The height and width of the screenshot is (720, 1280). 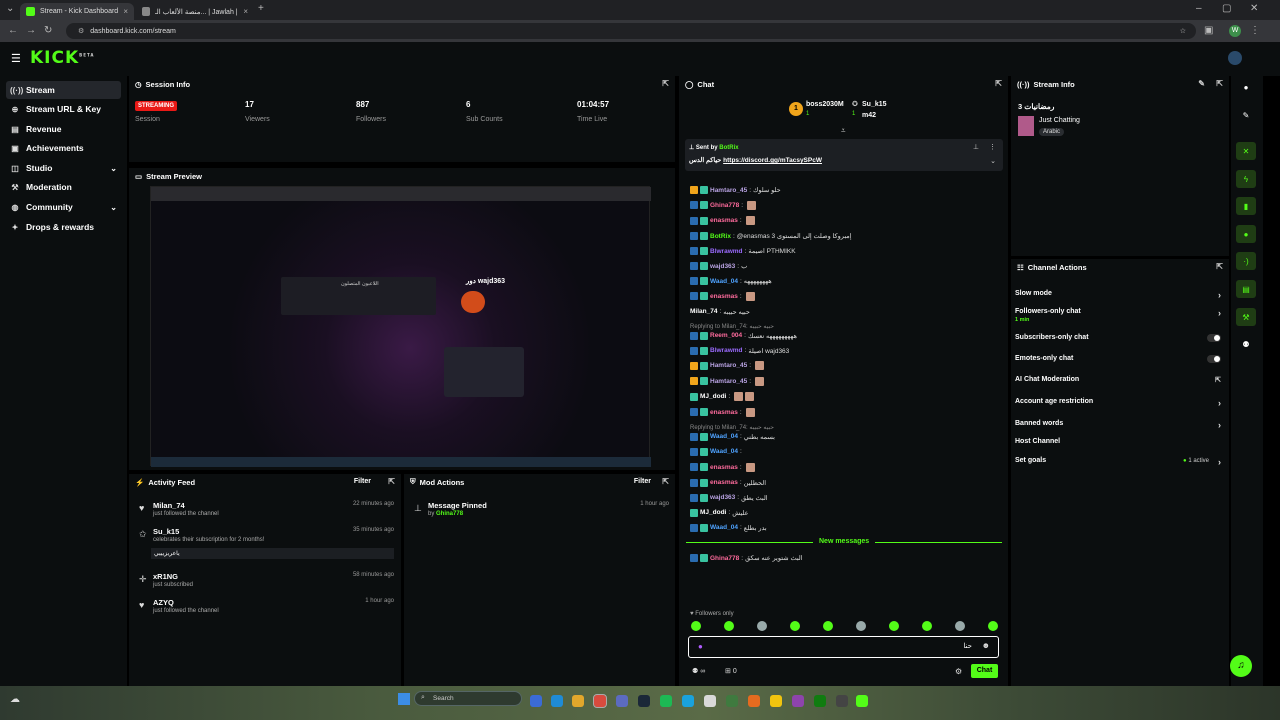 I want to click on chrome-icon, so click(x=600, y=701).